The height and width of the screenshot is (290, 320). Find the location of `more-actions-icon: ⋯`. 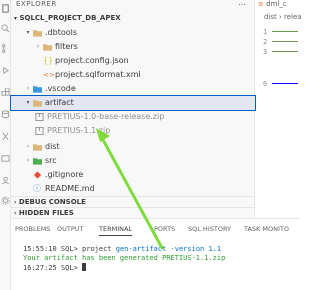

more-actions-icon: ⋯ is located at coordinates (244, 4).